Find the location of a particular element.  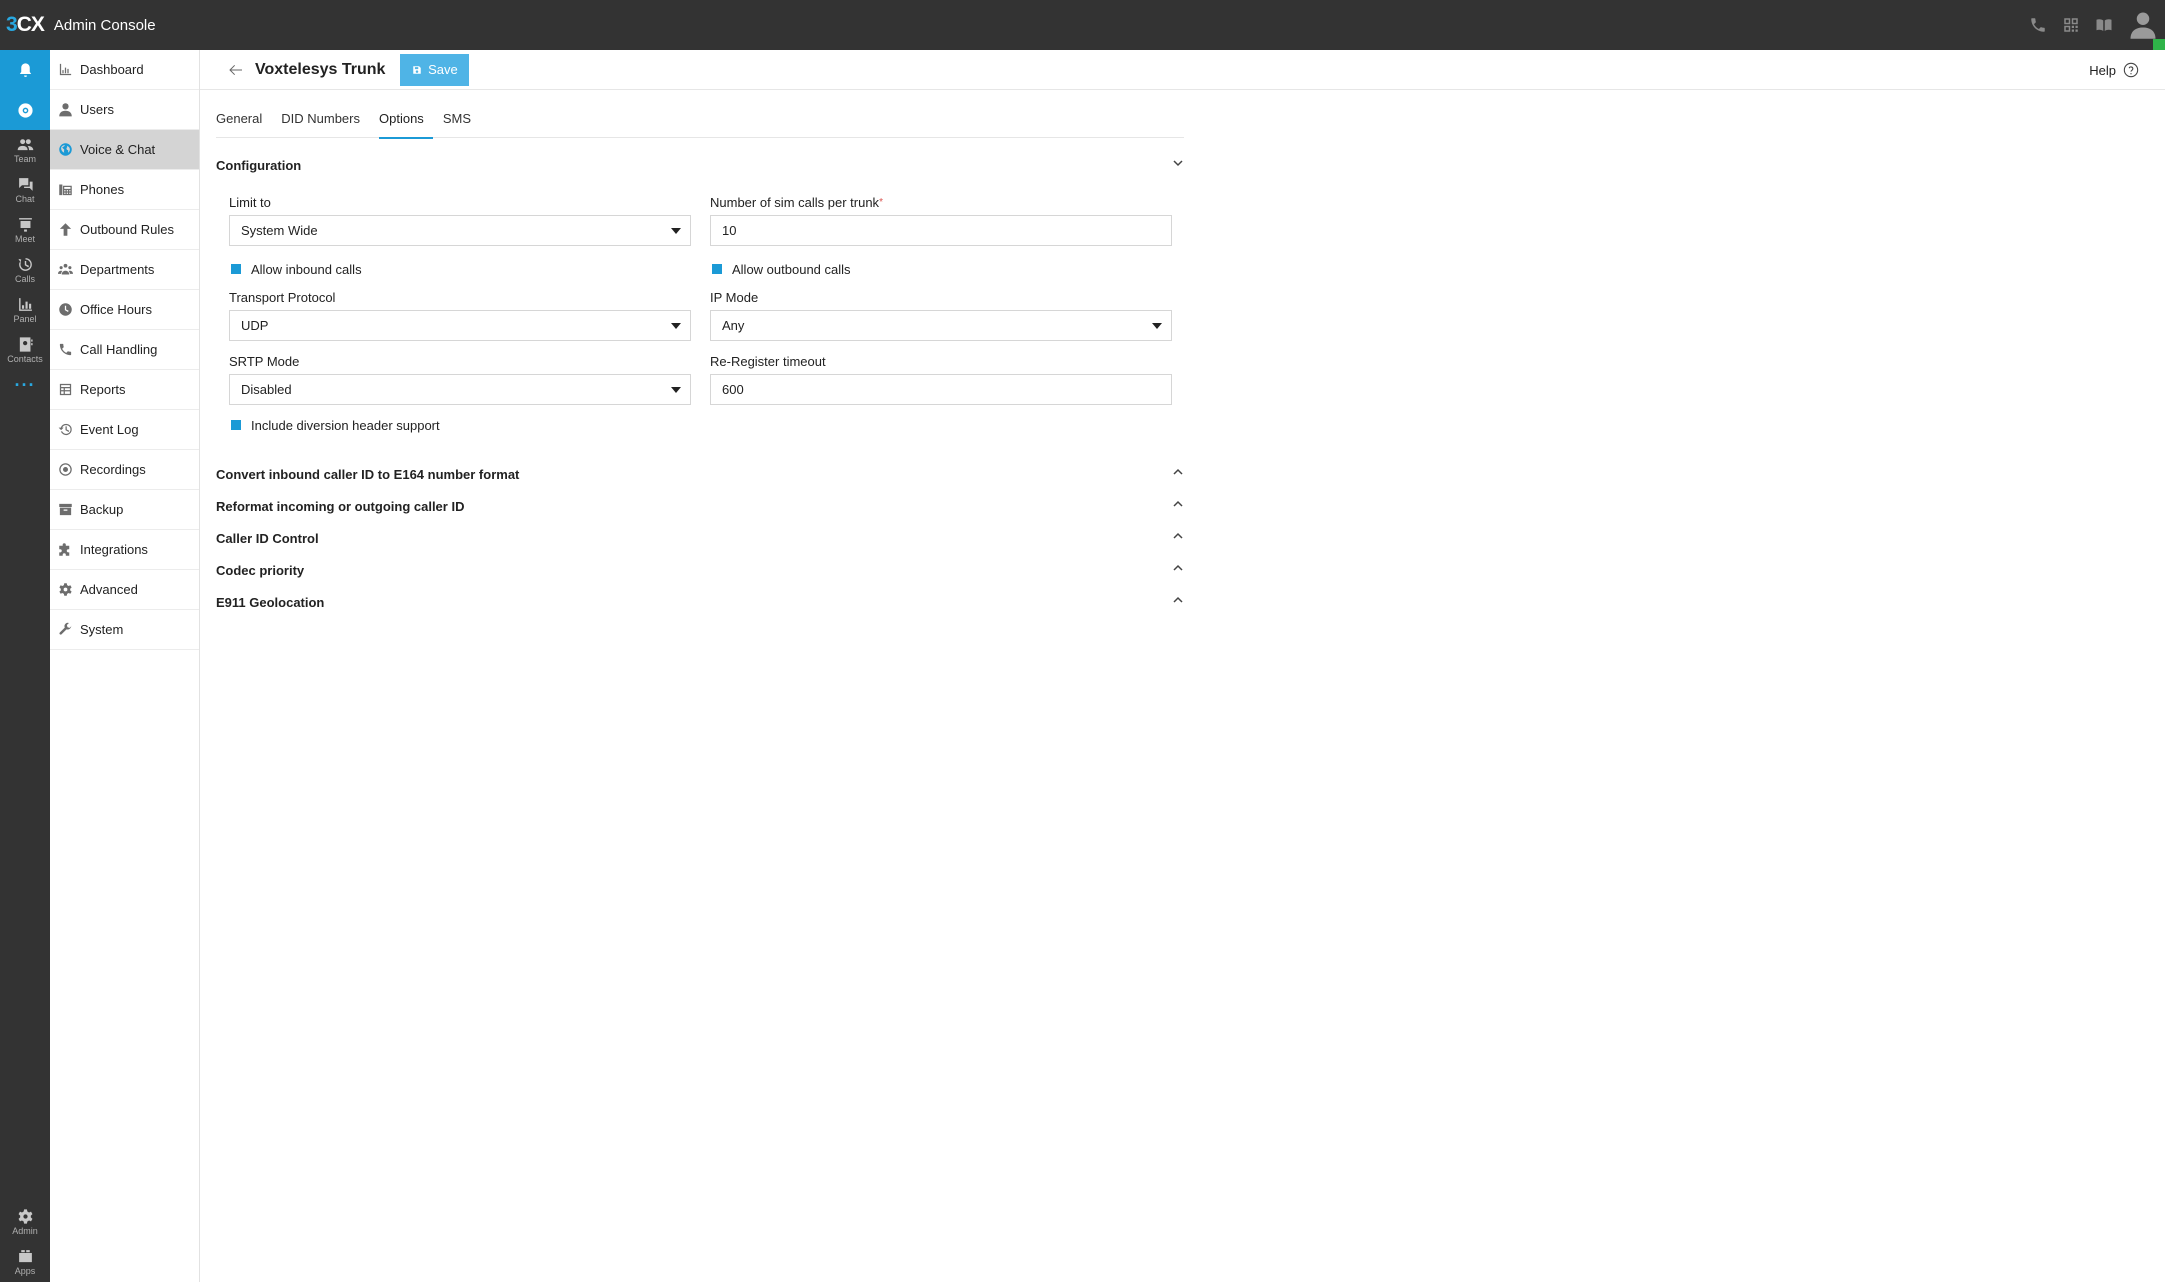

sidebar-item-office-hours: Office Hours is located at coordinates (124, 310).